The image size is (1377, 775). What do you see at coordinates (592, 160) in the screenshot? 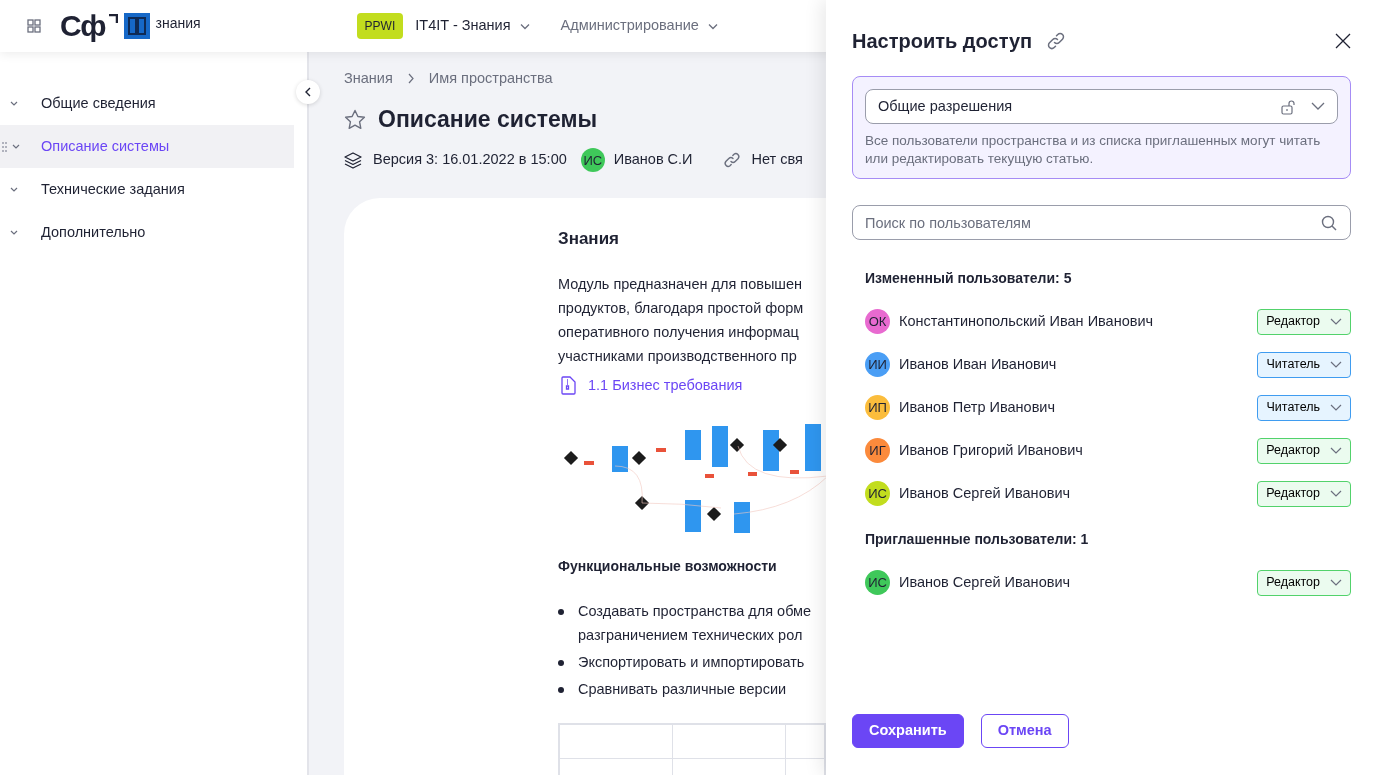
I see `author-avatar: ИС` at bounding box center [592, 160].